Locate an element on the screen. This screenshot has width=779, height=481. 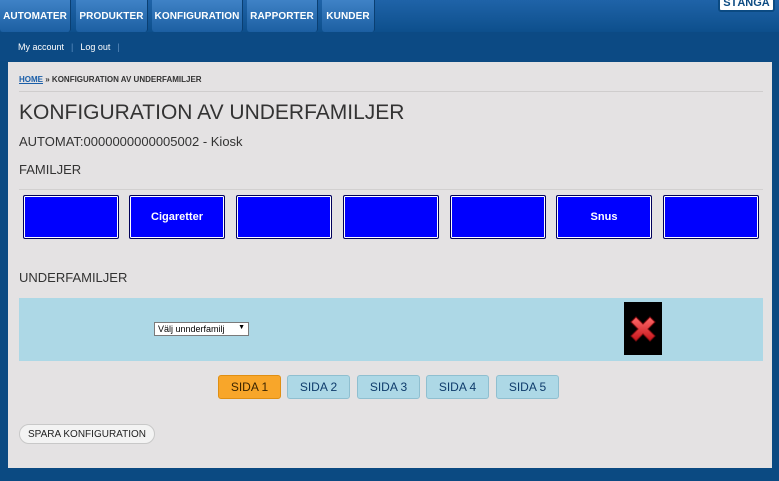
chevron-down-icon: ▼ is located at coordinates (241, 327).